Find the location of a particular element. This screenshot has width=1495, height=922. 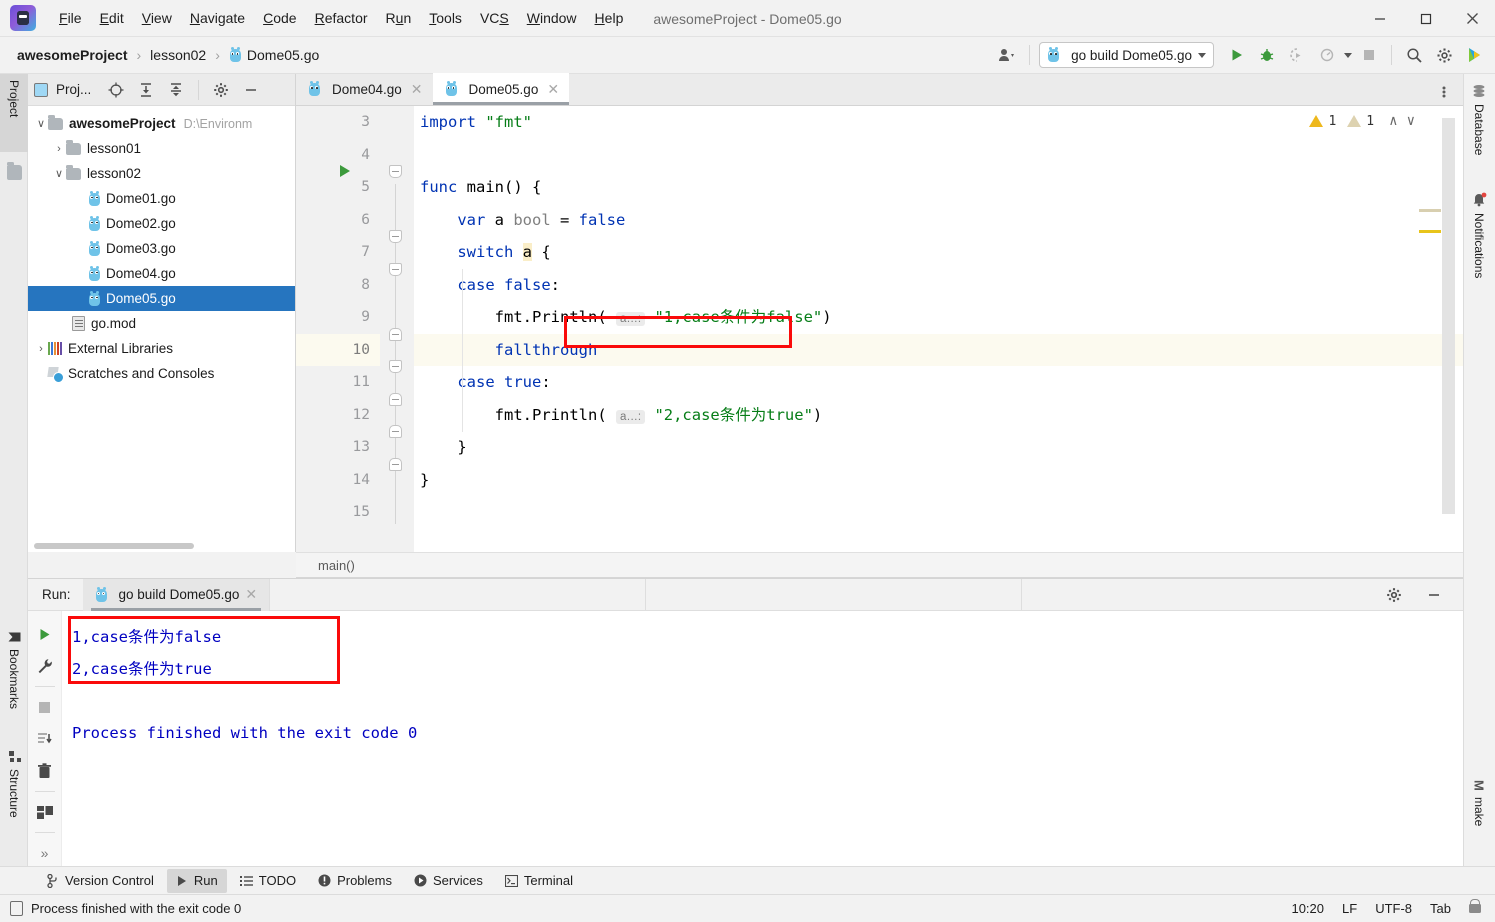

code-line-6: var a bool = false is located at coordinates (938, 220).